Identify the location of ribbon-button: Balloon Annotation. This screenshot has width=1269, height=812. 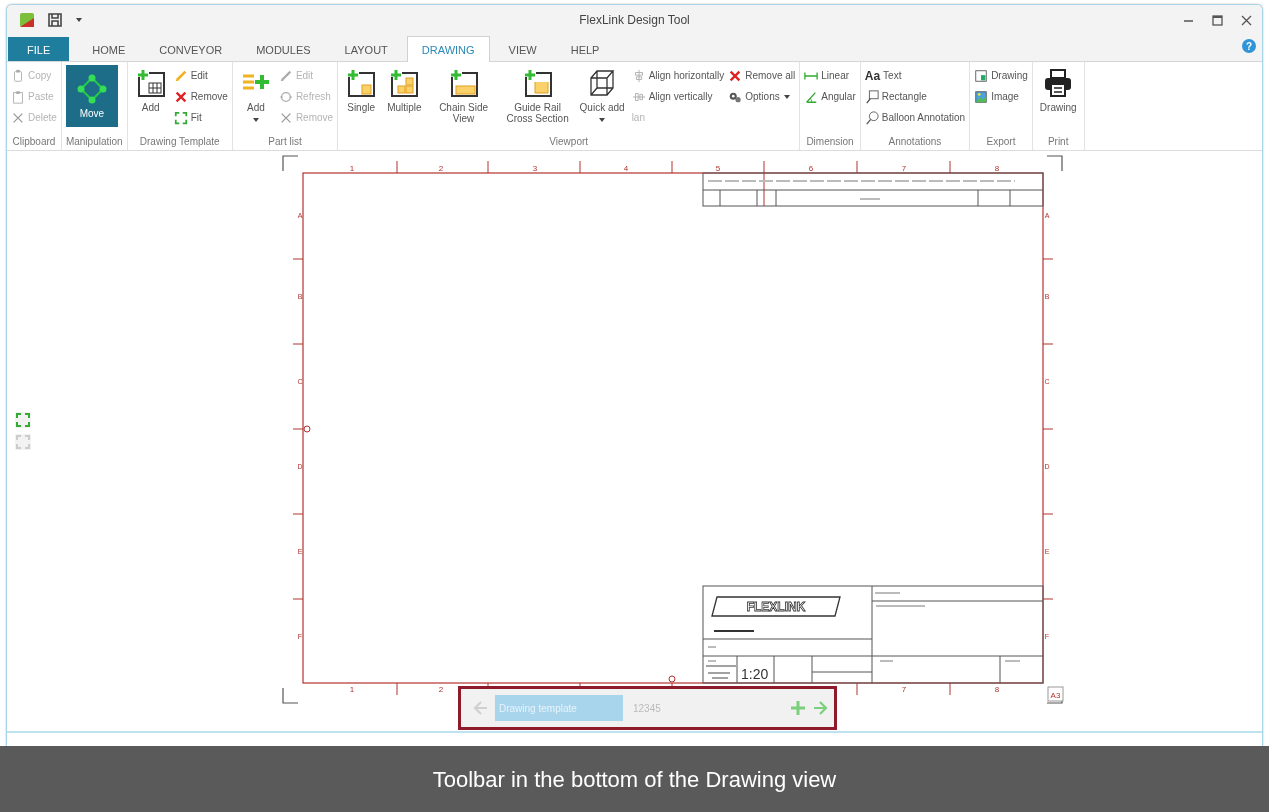
(915, 117).